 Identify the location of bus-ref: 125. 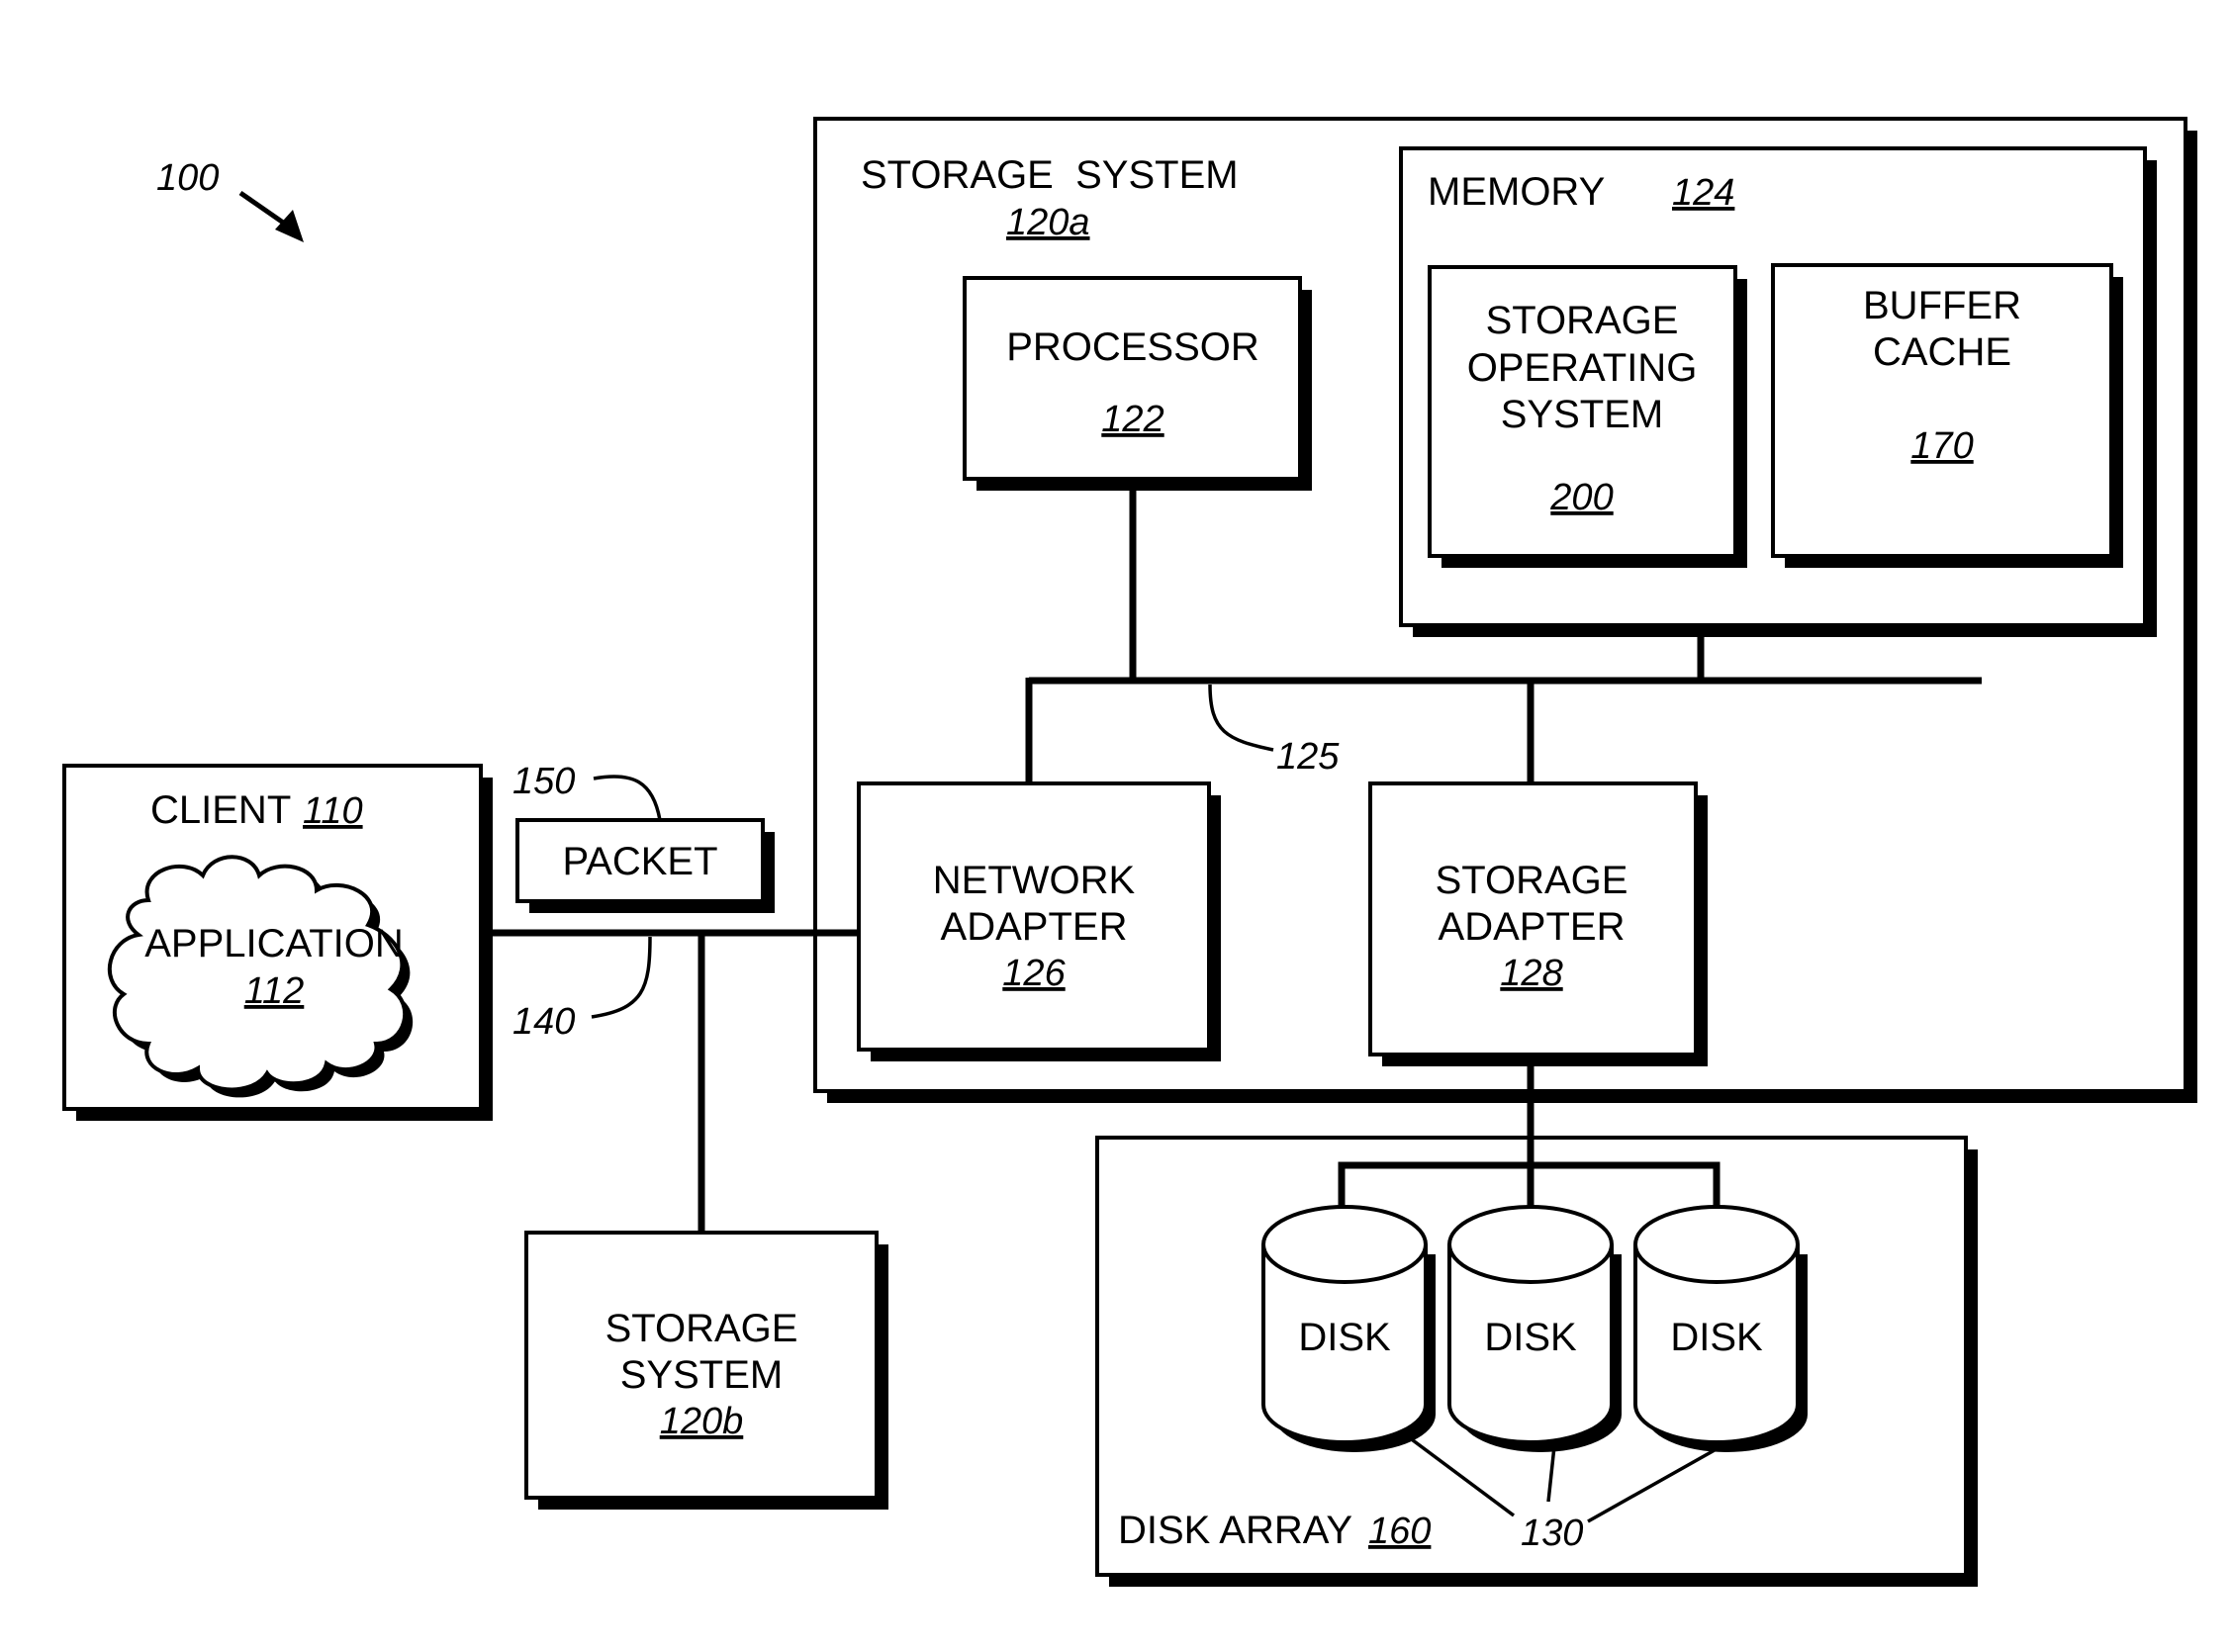
(1308, 757).